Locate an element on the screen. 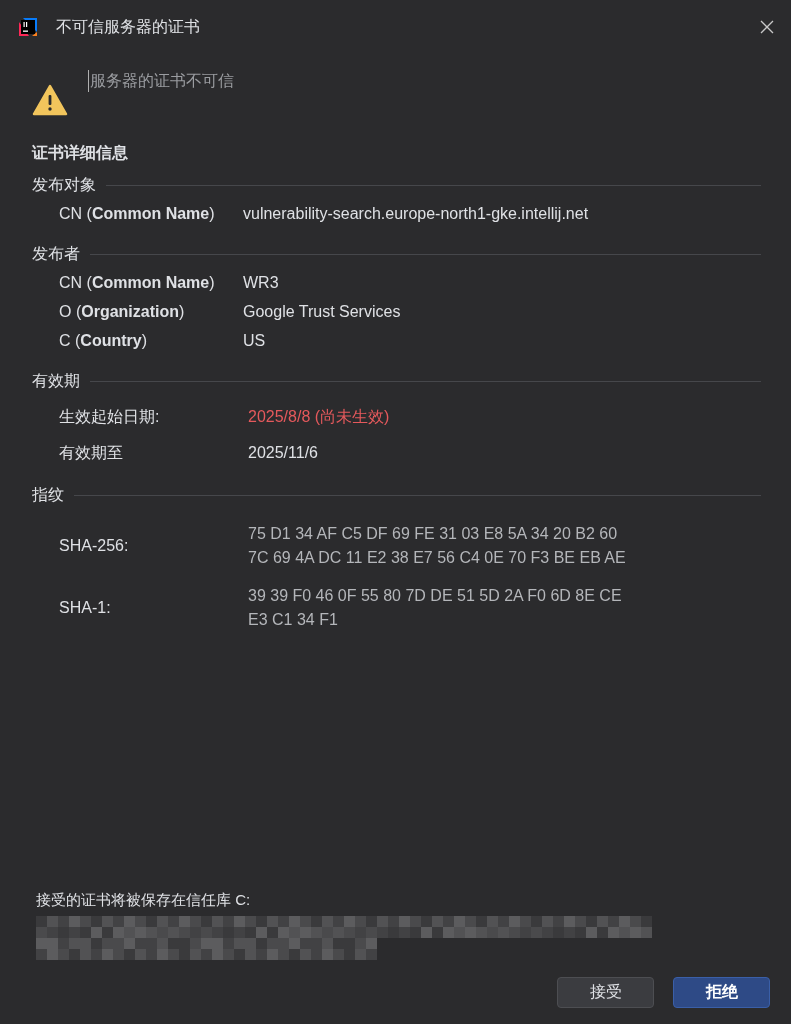 The width and height of the screenshot is (791, 1024). close-icon is located at coordinates (767, 27).